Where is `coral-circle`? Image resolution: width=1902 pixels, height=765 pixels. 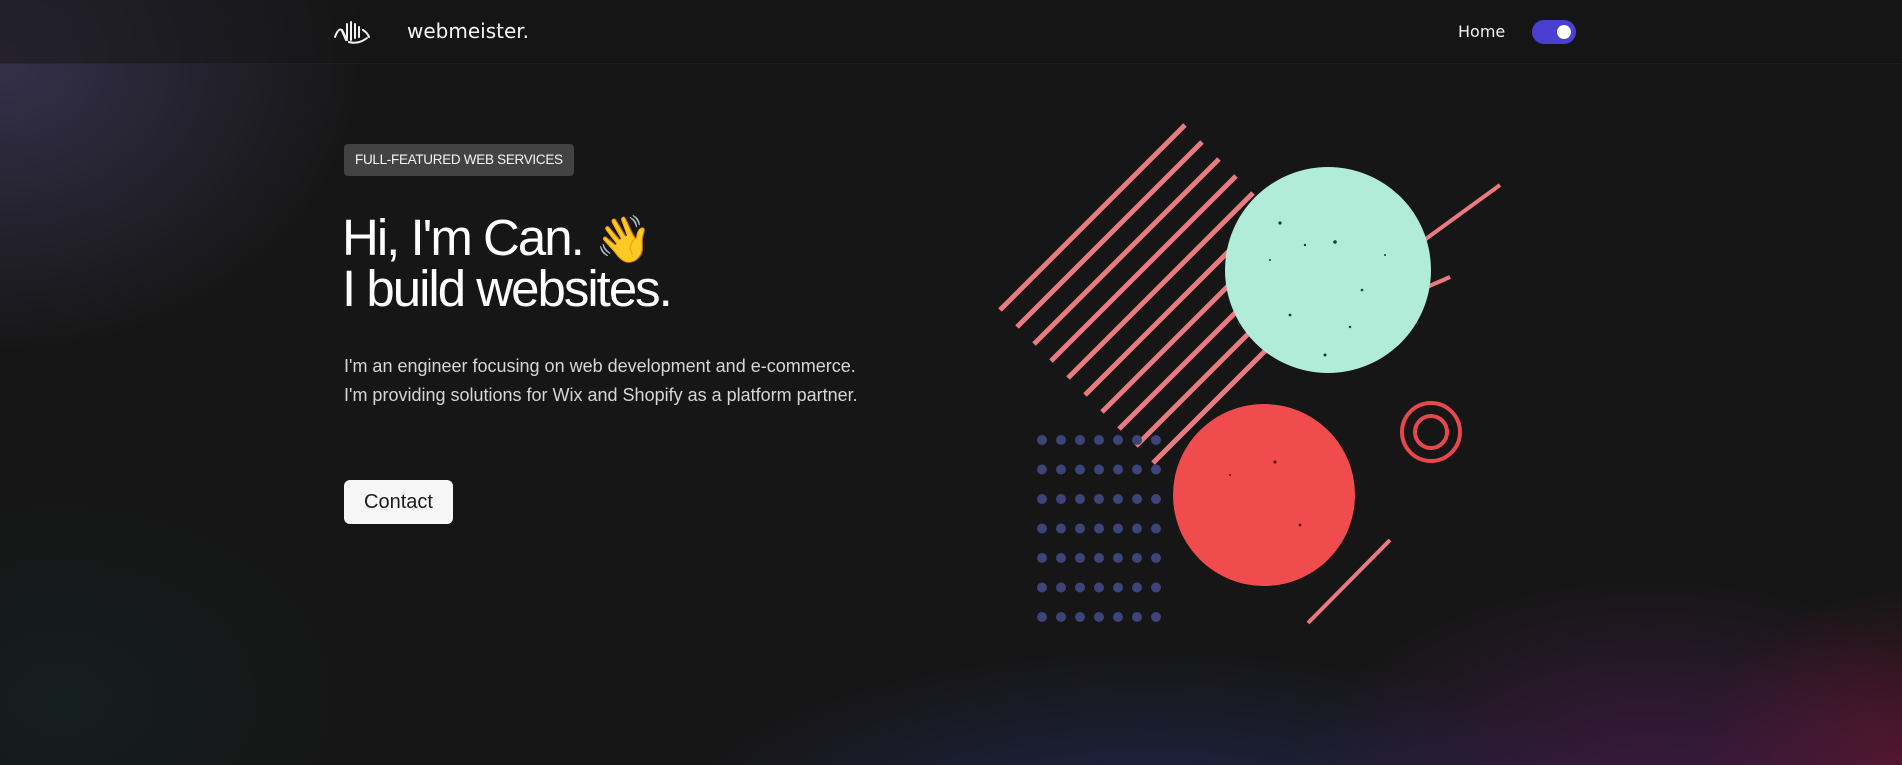
coral-circle is located at coordinates (1264, 495).